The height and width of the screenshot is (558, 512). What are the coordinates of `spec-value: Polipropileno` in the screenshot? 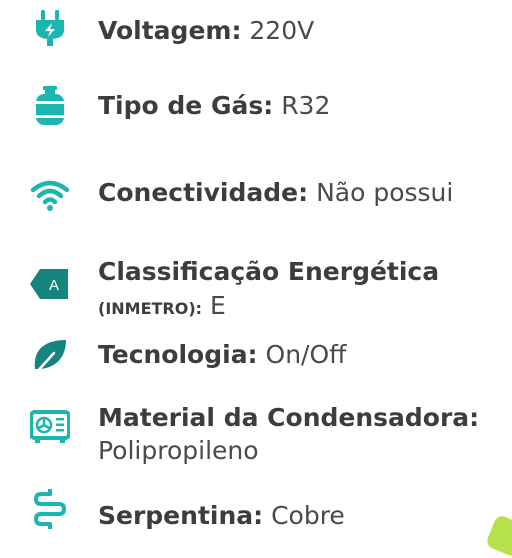 It's located at (178, 450).